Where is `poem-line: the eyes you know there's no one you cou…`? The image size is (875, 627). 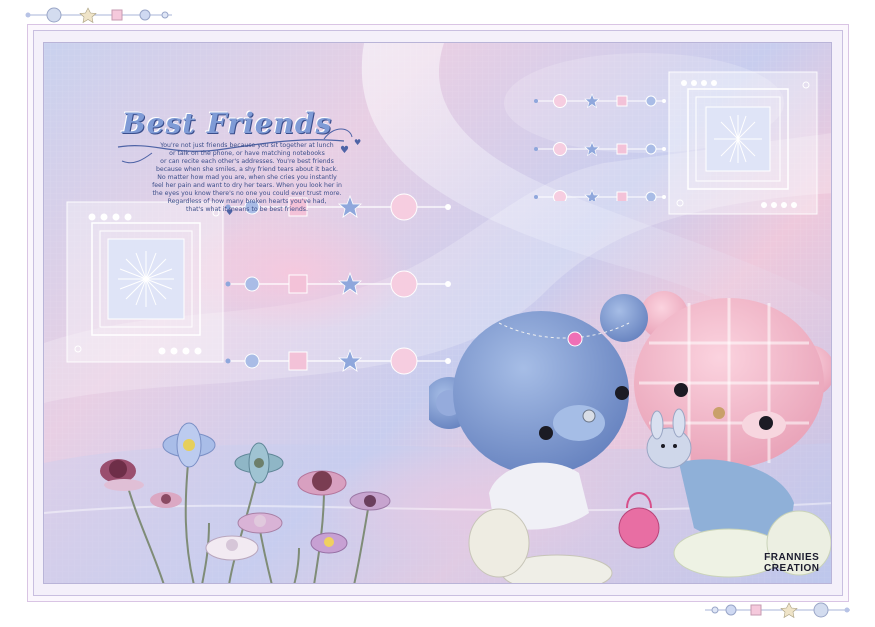 poem-line: the eyes you know there's no one you cou… is located at coordinates (247, 193).